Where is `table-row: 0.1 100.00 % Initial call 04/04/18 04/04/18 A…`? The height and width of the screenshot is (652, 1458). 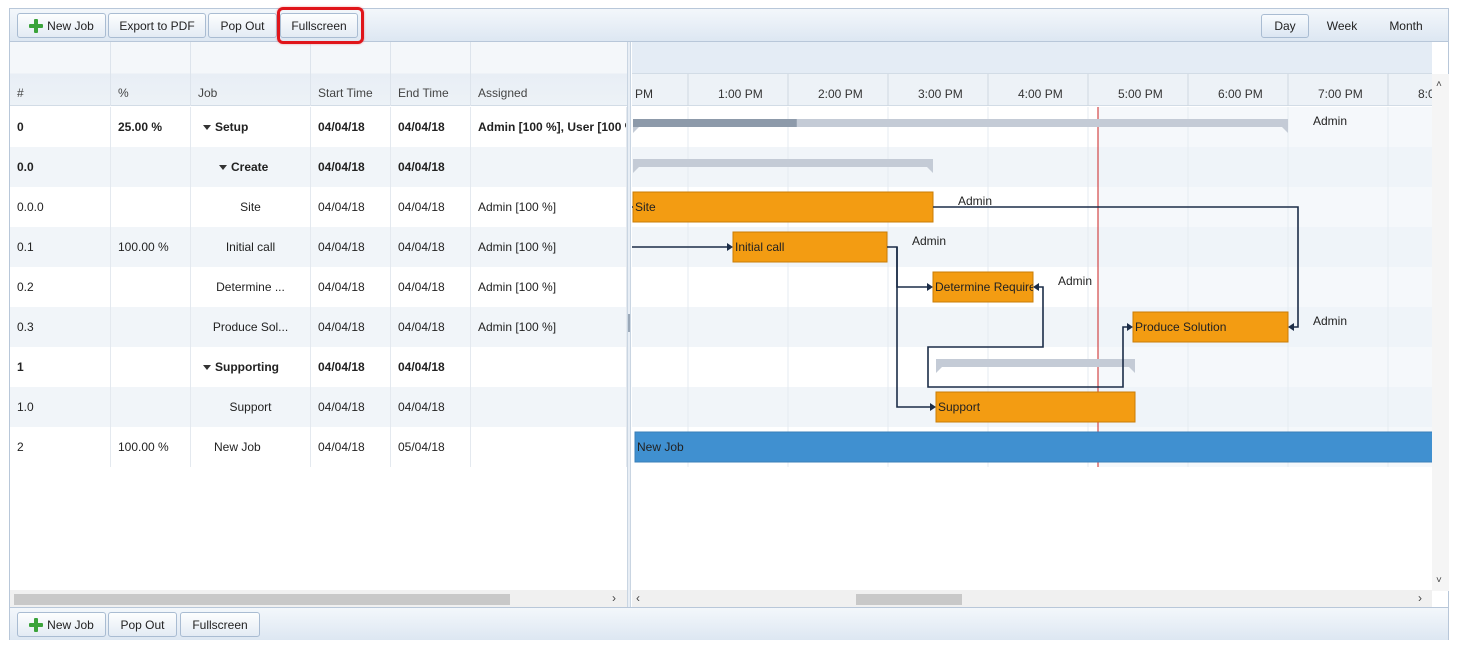
table-row: 0.1 100.00 % Initial call 04/04/18 04/04/18 A… is located at coordinates (318, 247).